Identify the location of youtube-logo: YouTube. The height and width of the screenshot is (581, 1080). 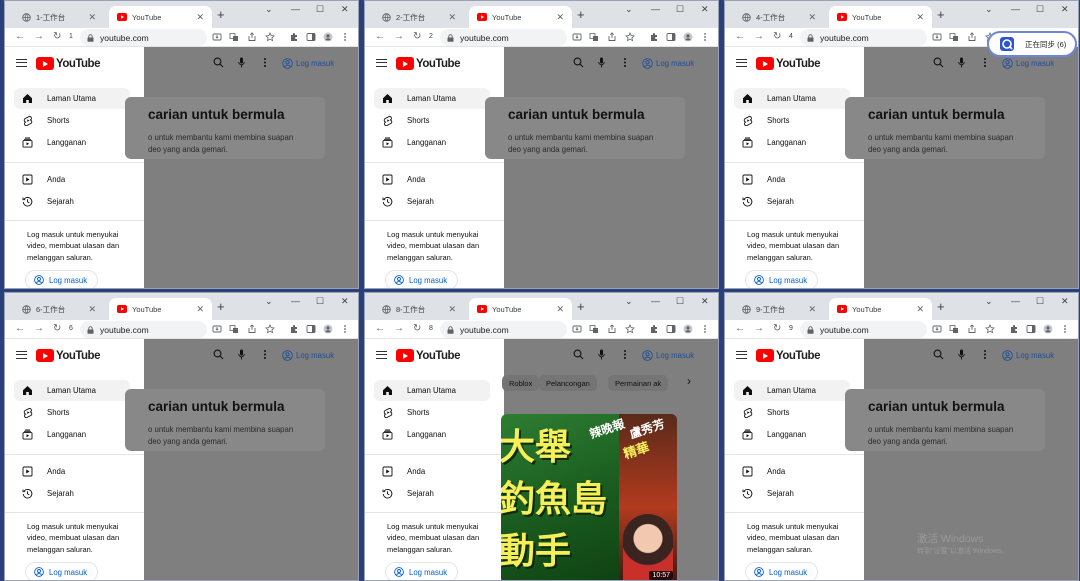
(68, 355).